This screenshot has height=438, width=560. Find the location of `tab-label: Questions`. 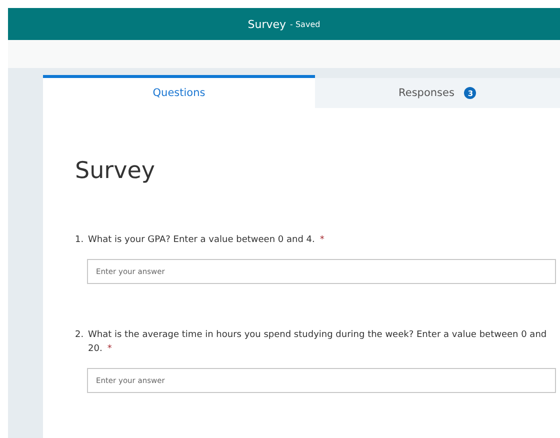

tab-label: Questions is located at coordinates (179, 93).